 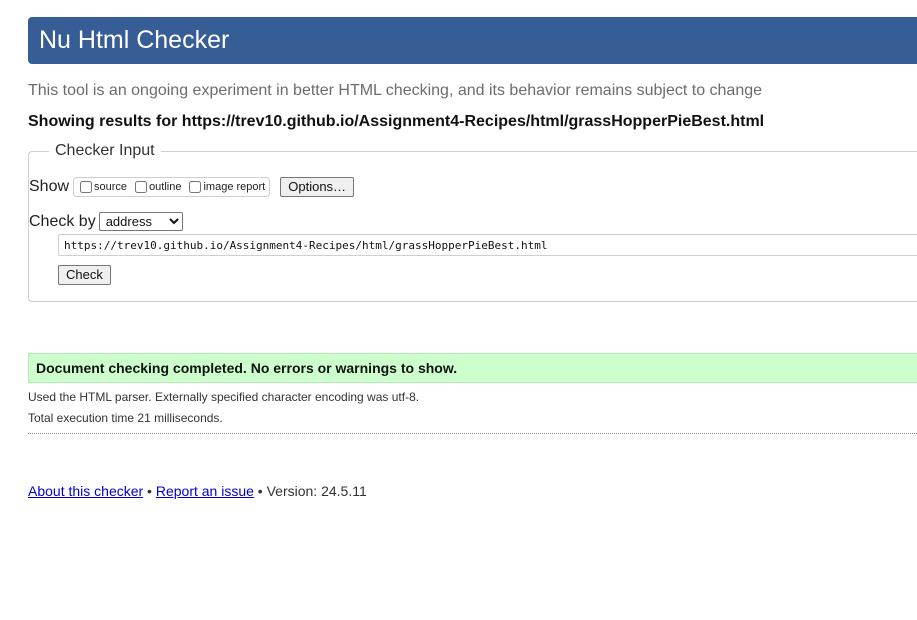 I want to click on check-button: Check, so click(x=84, y=275).